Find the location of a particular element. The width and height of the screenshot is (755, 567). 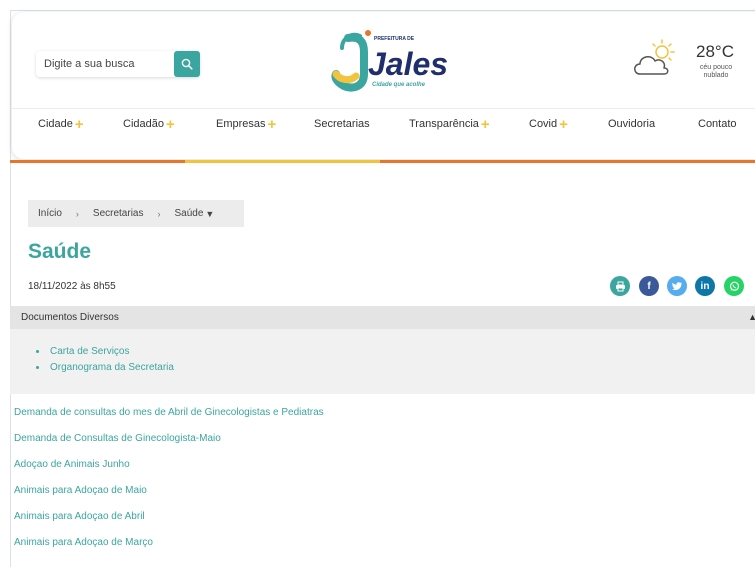

nav-item-secretarias: Secretarias is located at coordinates (342, 124).